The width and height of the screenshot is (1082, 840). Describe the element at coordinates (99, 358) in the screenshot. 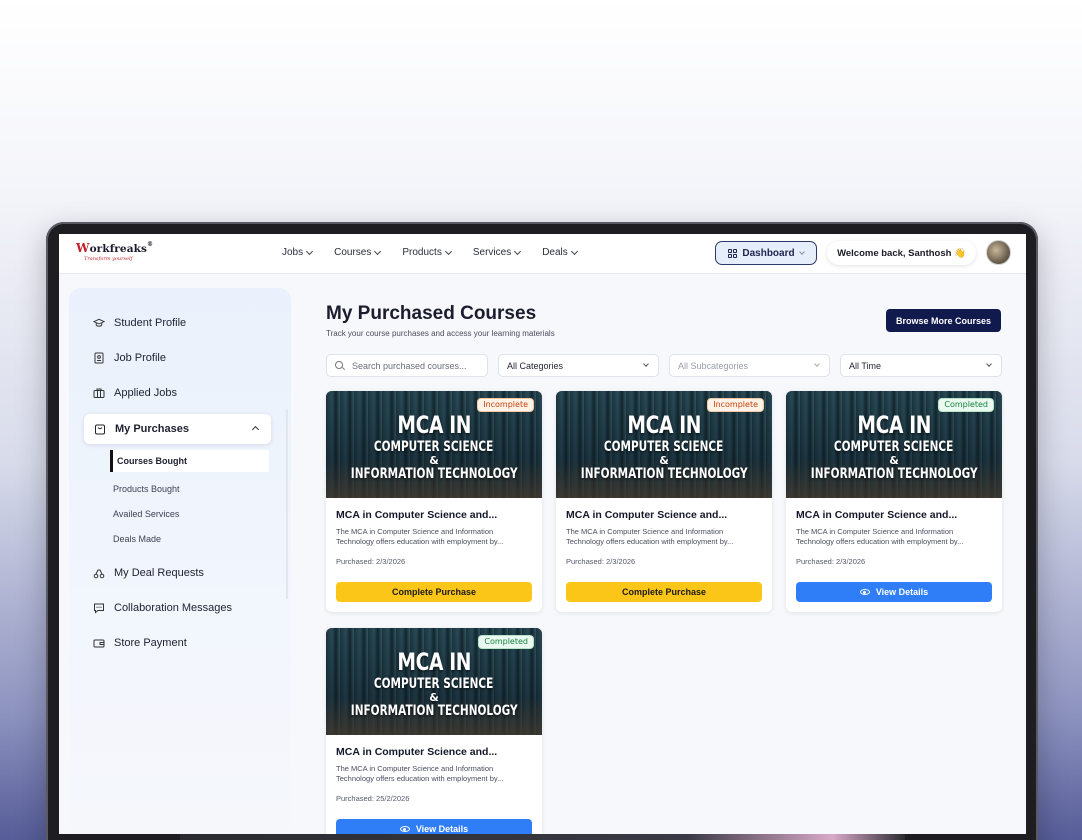

I see `id-badge-icon` at that location.